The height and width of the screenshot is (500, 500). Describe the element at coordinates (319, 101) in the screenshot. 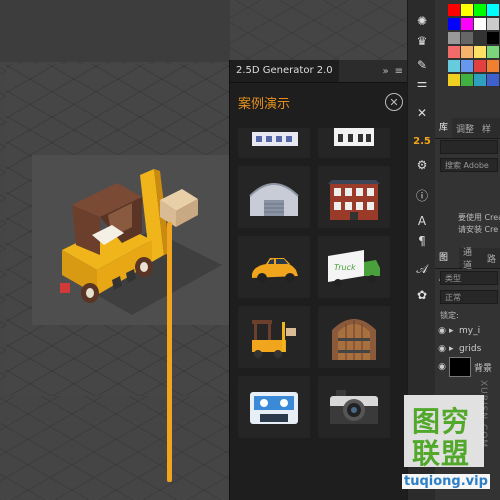

I see `generator-header: 案例演示 ✕` at that location.